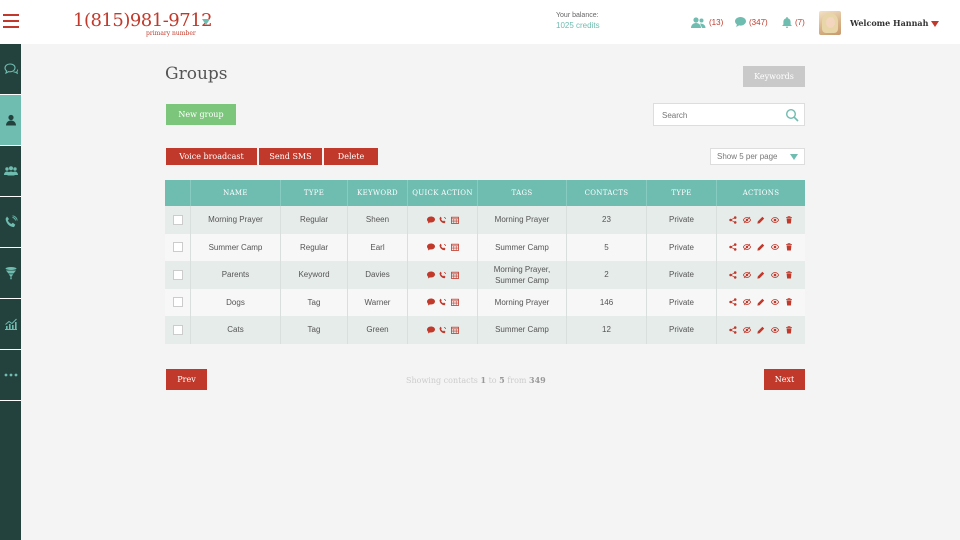 This screenshot has width=960, height=540. What do you see at coordinates (211, 156) in the screenshot?
I see `voice-broadcast-button: Voice broadcast` at bounding box center [211, 156].